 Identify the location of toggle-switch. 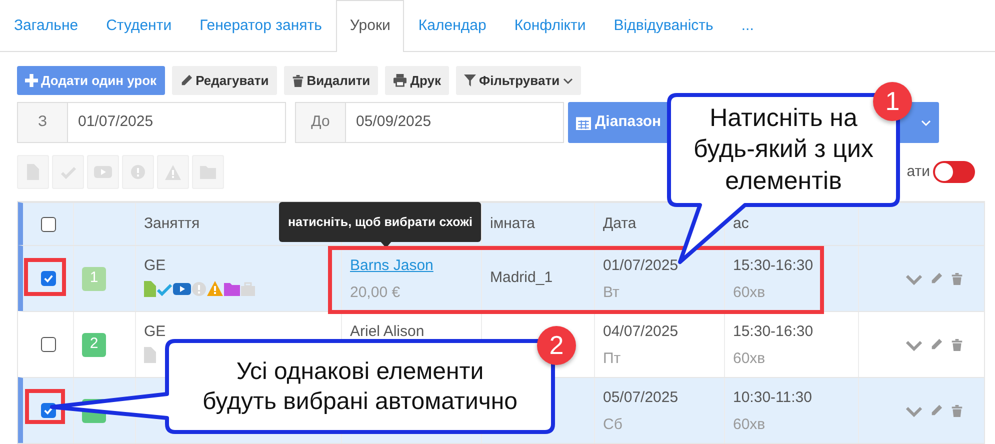
(954, 172).